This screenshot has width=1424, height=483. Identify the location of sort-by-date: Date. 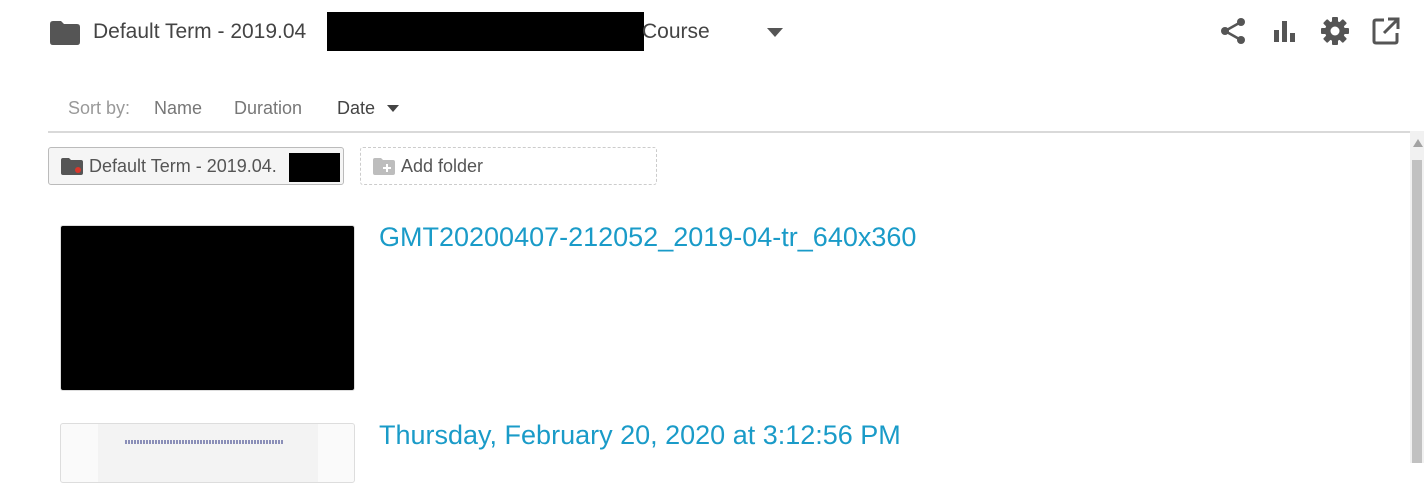
(356, 108).